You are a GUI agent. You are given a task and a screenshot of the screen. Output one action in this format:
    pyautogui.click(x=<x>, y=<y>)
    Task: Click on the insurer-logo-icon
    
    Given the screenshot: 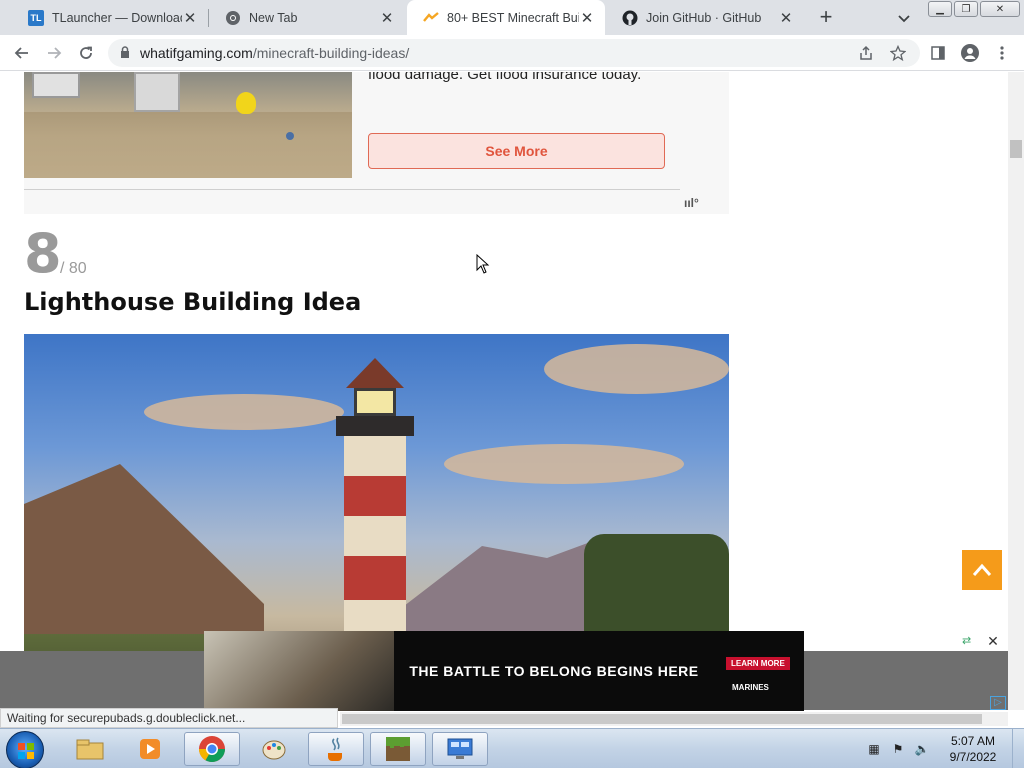 What is the action you would take?
    pyautogui.click(x=290, y=136)
    